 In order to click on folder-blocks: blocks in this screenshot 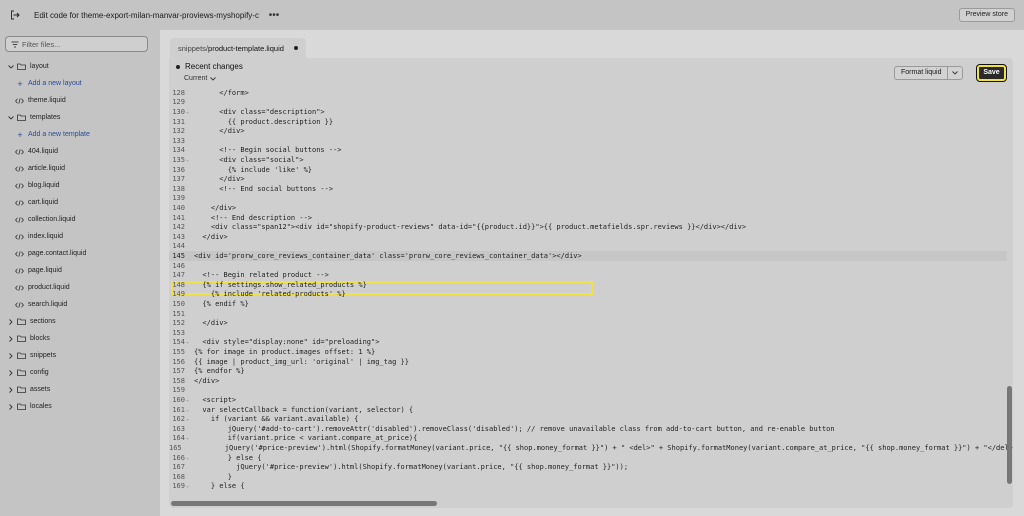, I will do `click(80, 338)`.